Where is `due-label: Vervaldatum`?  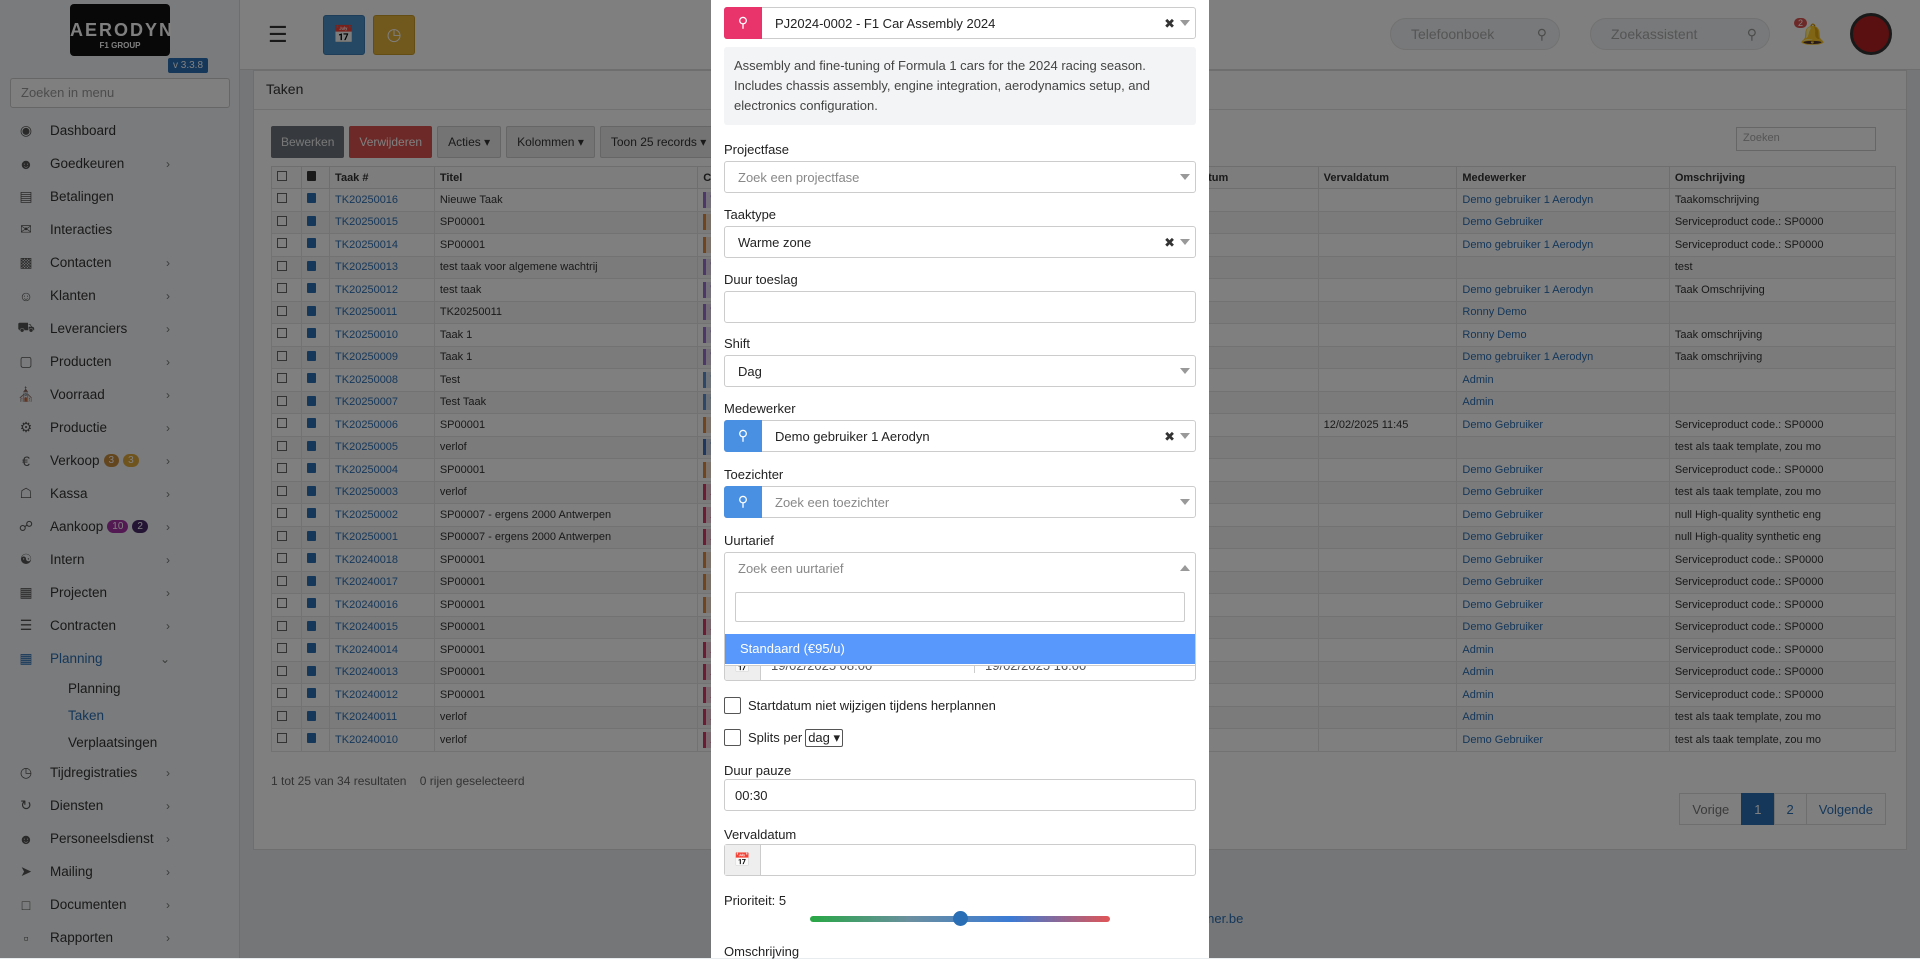
due-label: Vervaldatum is located at coordinates (760, 834).